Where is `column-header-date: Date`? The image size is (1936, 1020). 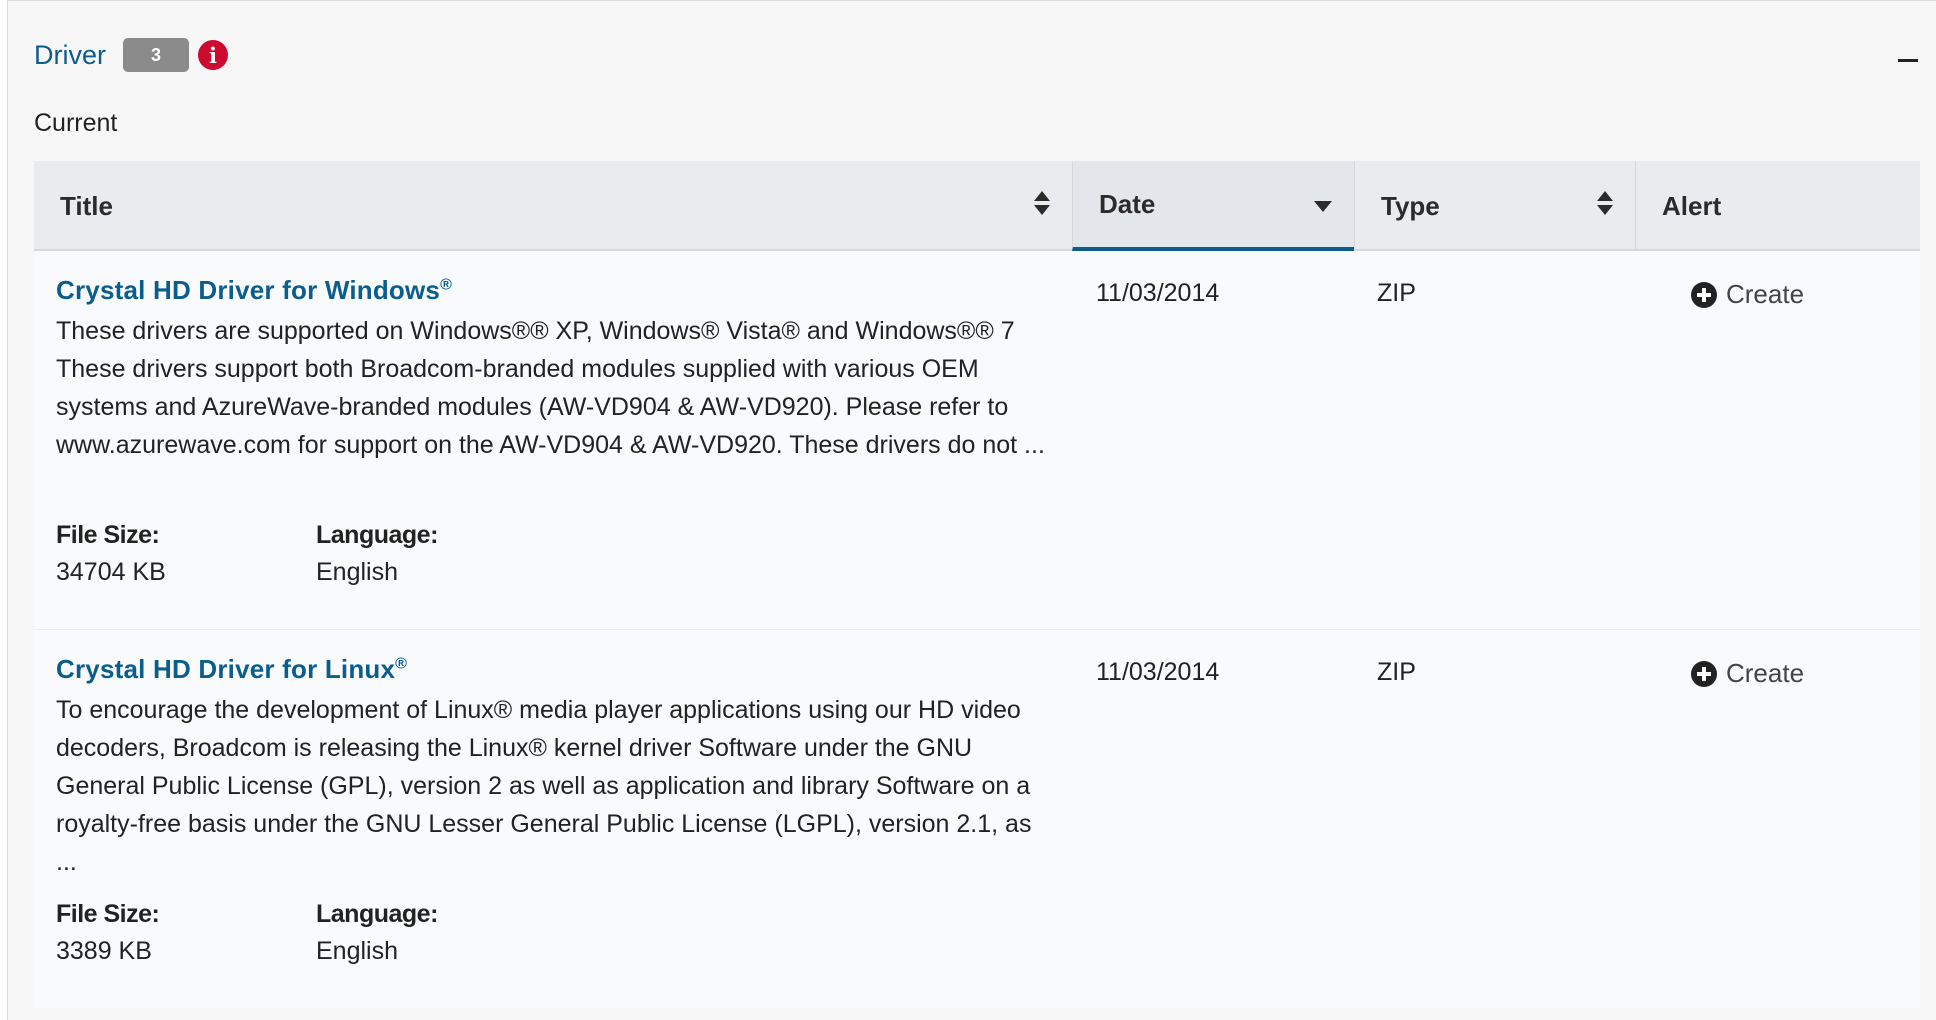
column-header-date: Date is located at coordinates (1213, 206).